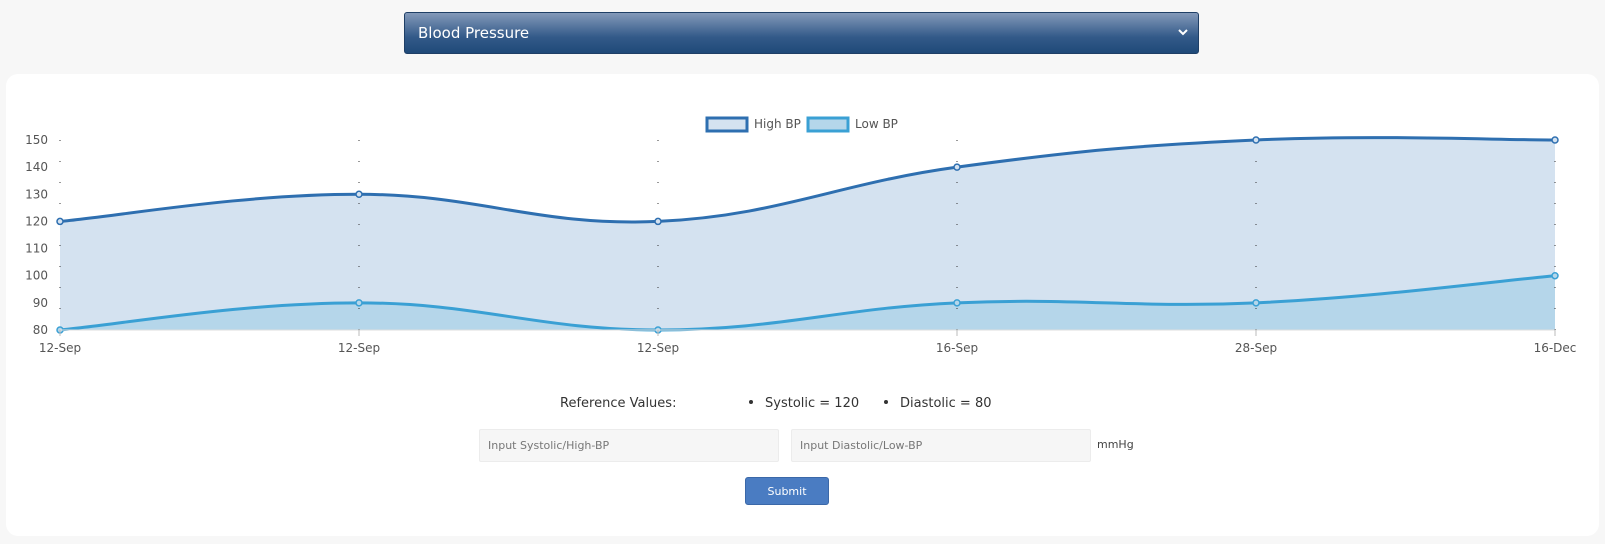 The width and height of the screenshot is (1605, 544). Describe the element at coordinates (946, 403) in the screenshot. I see `reference-diastolic-text: Diastolic = 80` at that location.